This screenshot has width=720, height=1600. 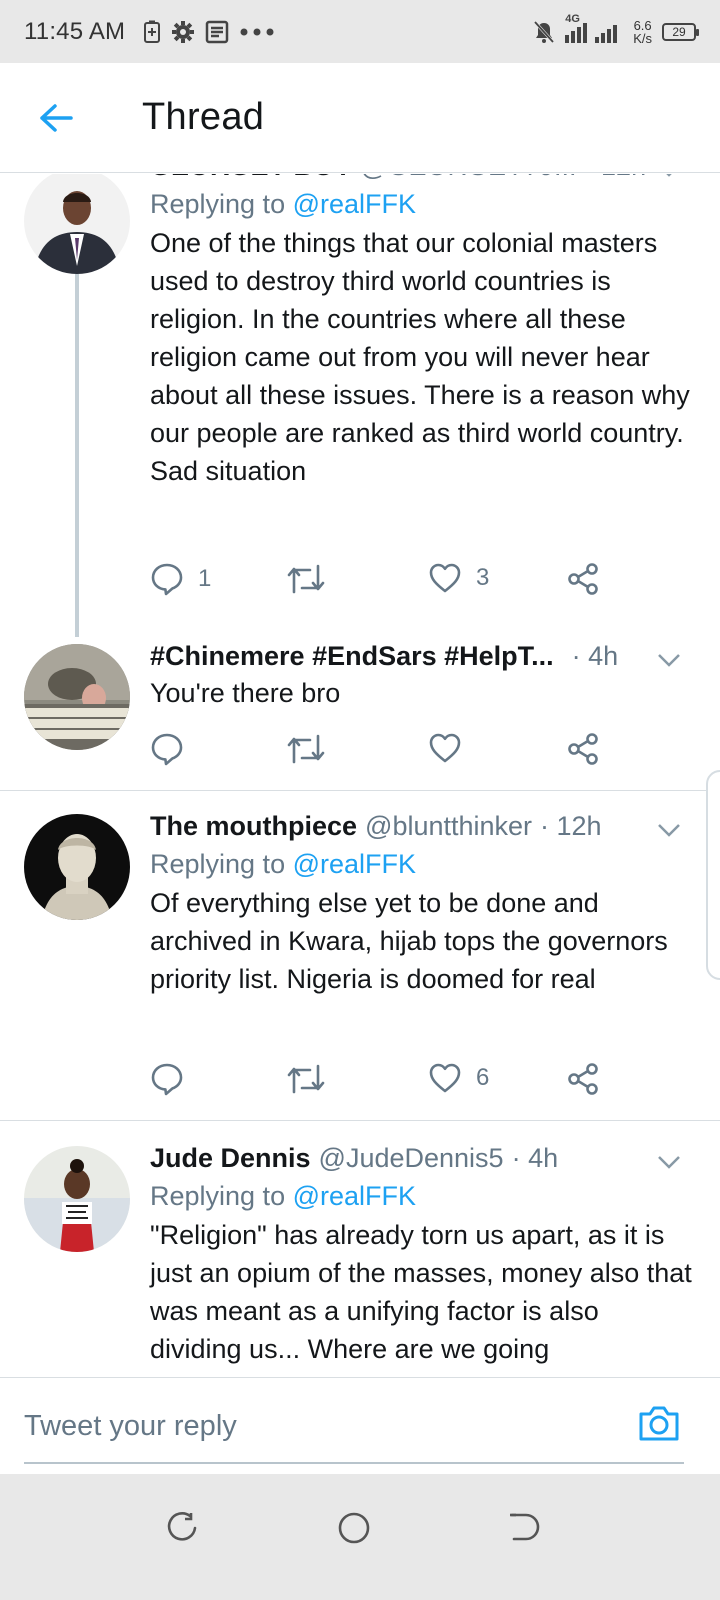 I want to click on author-name: The mouthpiece, so click(x=253, y=826).